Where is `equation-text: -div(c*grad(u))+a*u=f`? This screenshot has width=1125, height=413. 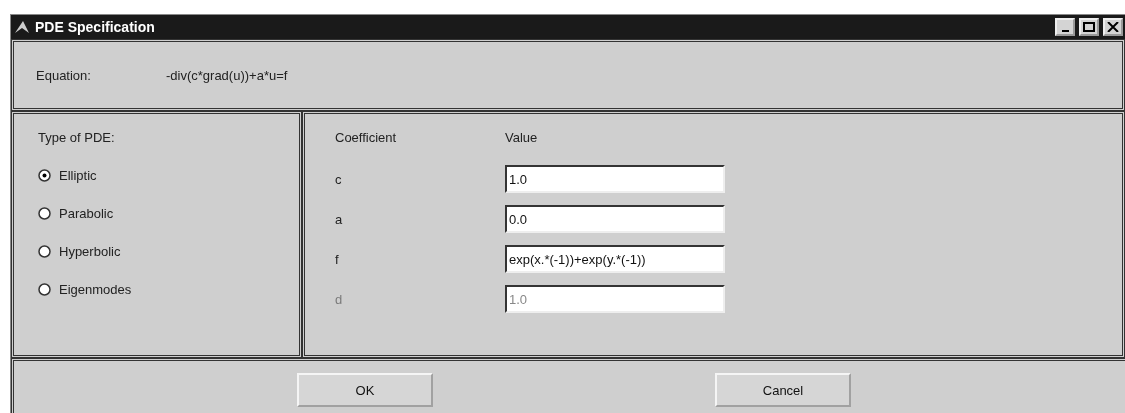 equation-text: -div(c*grad(u))+a*u=f is located at coordinates (227, 75).